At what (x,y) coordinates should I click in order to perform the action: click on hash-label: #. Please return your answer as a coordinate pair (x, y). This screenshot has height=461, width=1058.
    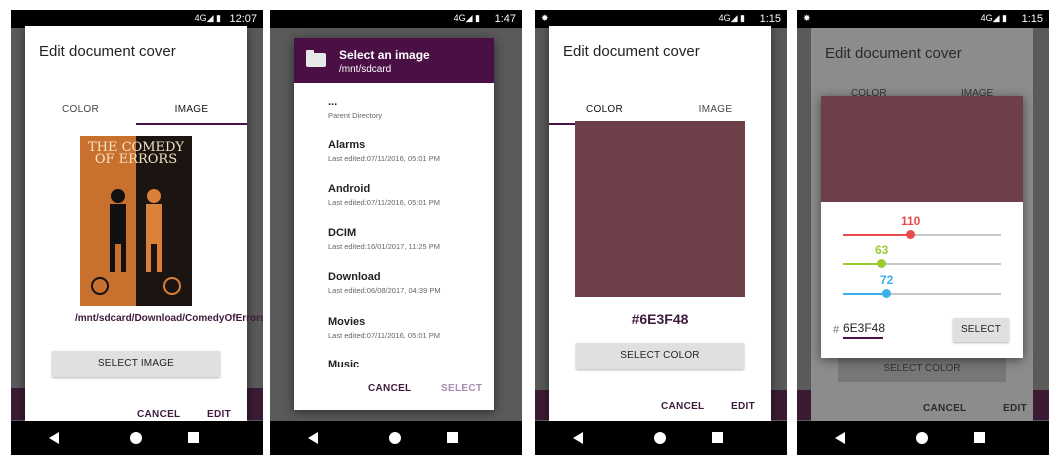
    Looking at the image, I should click on (836, 330).